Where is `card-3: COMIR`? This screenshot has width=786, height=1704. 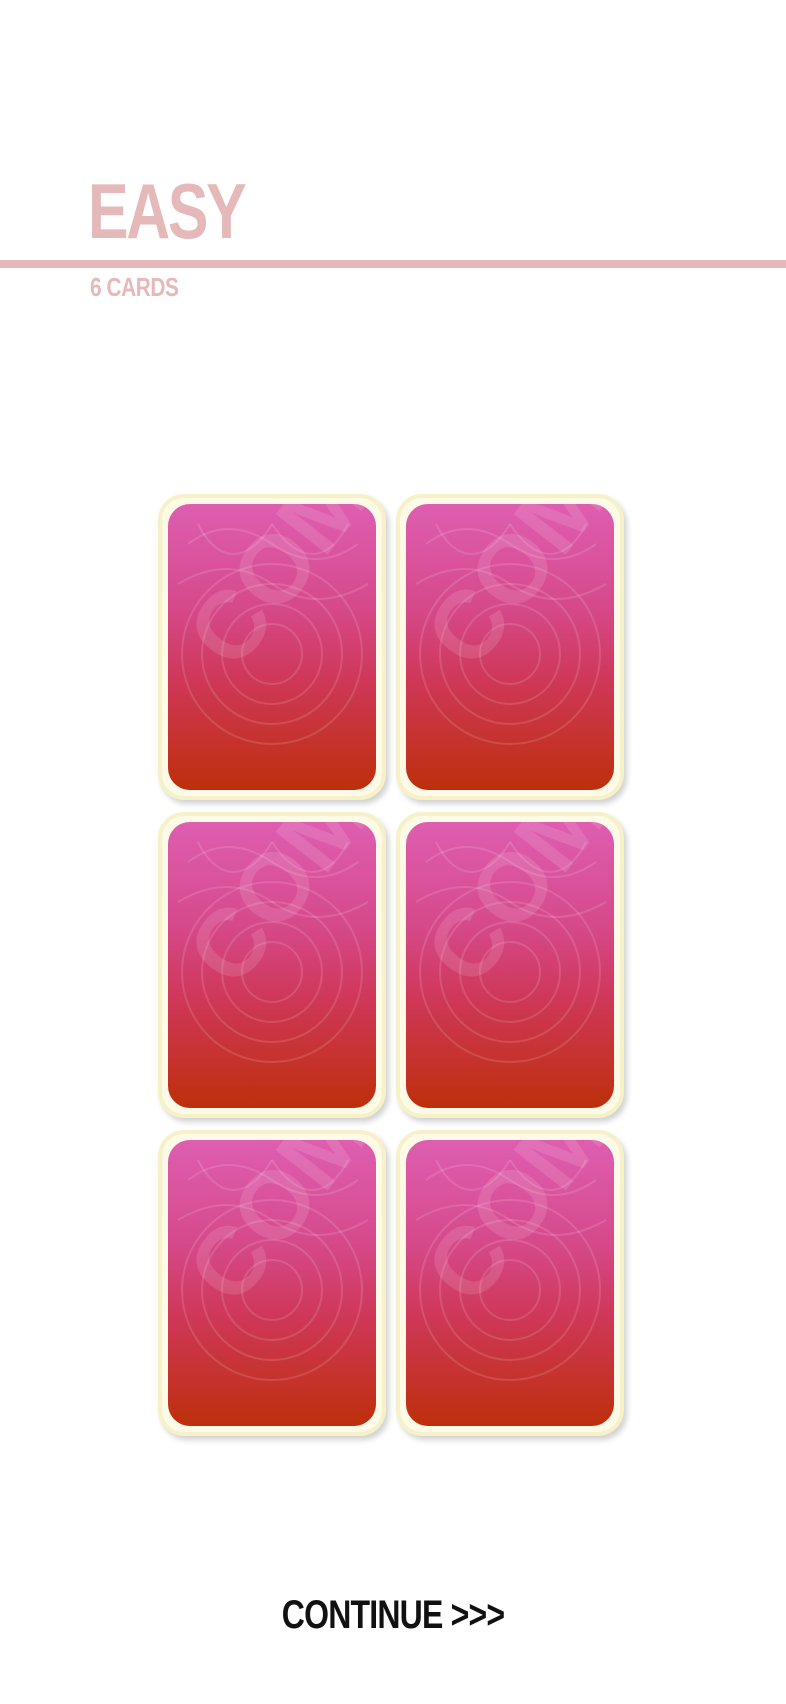 card-3: COMIR is located at coordinates (272, 965).